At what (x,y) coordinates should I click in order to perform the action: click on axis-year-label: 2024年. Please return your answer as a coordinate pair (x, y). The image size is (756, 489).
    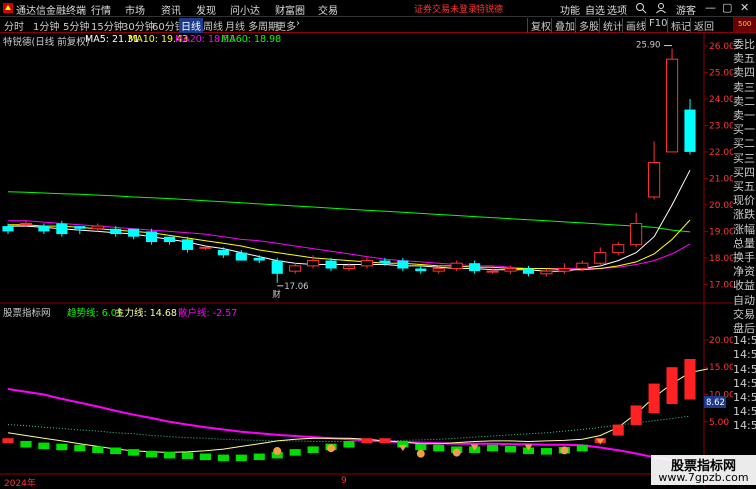
    Looking at the image, I should click on (20, 484).